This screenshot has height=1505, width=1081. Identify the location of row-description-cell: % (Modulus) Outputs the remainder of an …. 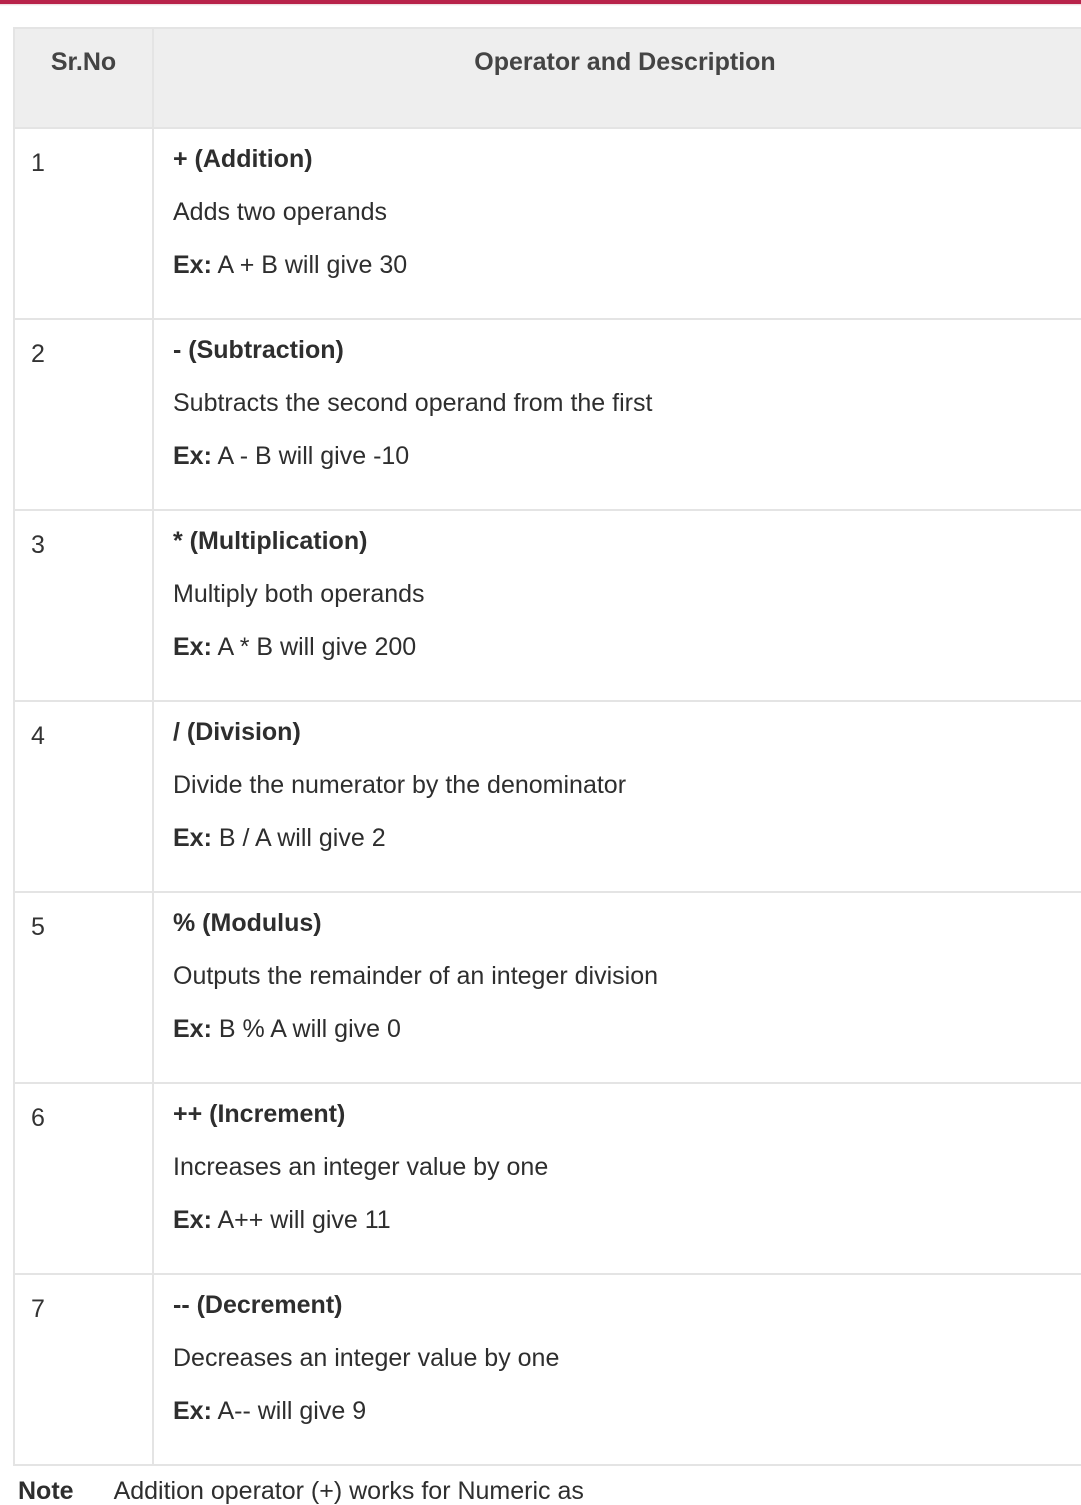
(616, 987).